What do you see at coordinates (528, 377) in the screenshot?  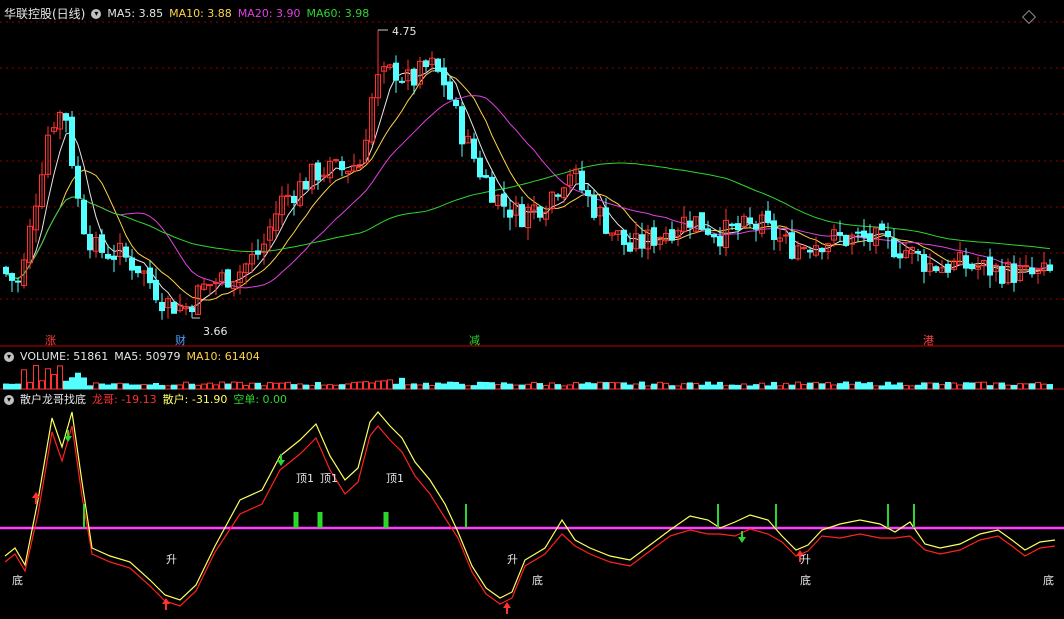 I see `volume-bars` at bounding box center [528, 377].